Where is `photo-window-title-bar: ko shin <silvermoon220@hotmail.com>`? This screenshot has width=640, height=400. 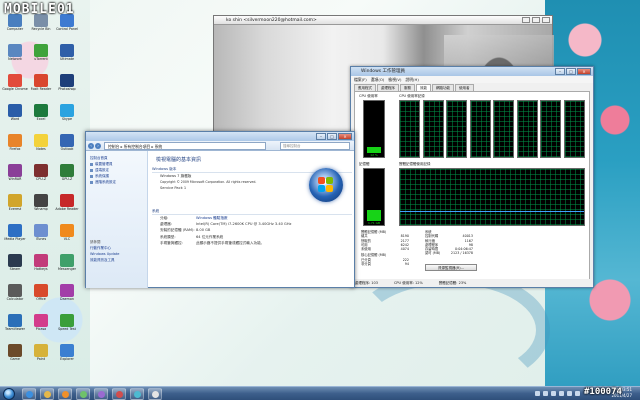
photo-window-title-bar: ko shin <silvermoon220@hotmail.com> is located at coordinates (383, 20).